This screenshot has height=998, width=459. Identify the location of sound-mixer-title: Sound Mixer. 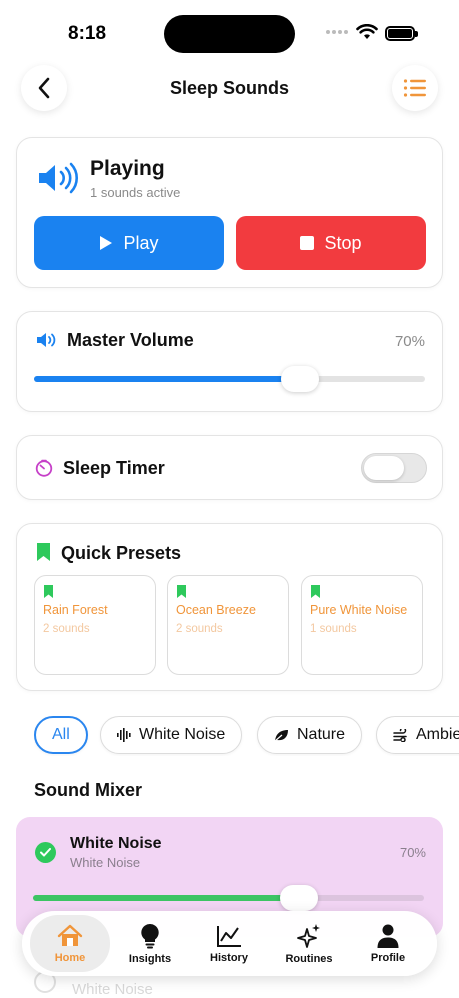
(88, 790).